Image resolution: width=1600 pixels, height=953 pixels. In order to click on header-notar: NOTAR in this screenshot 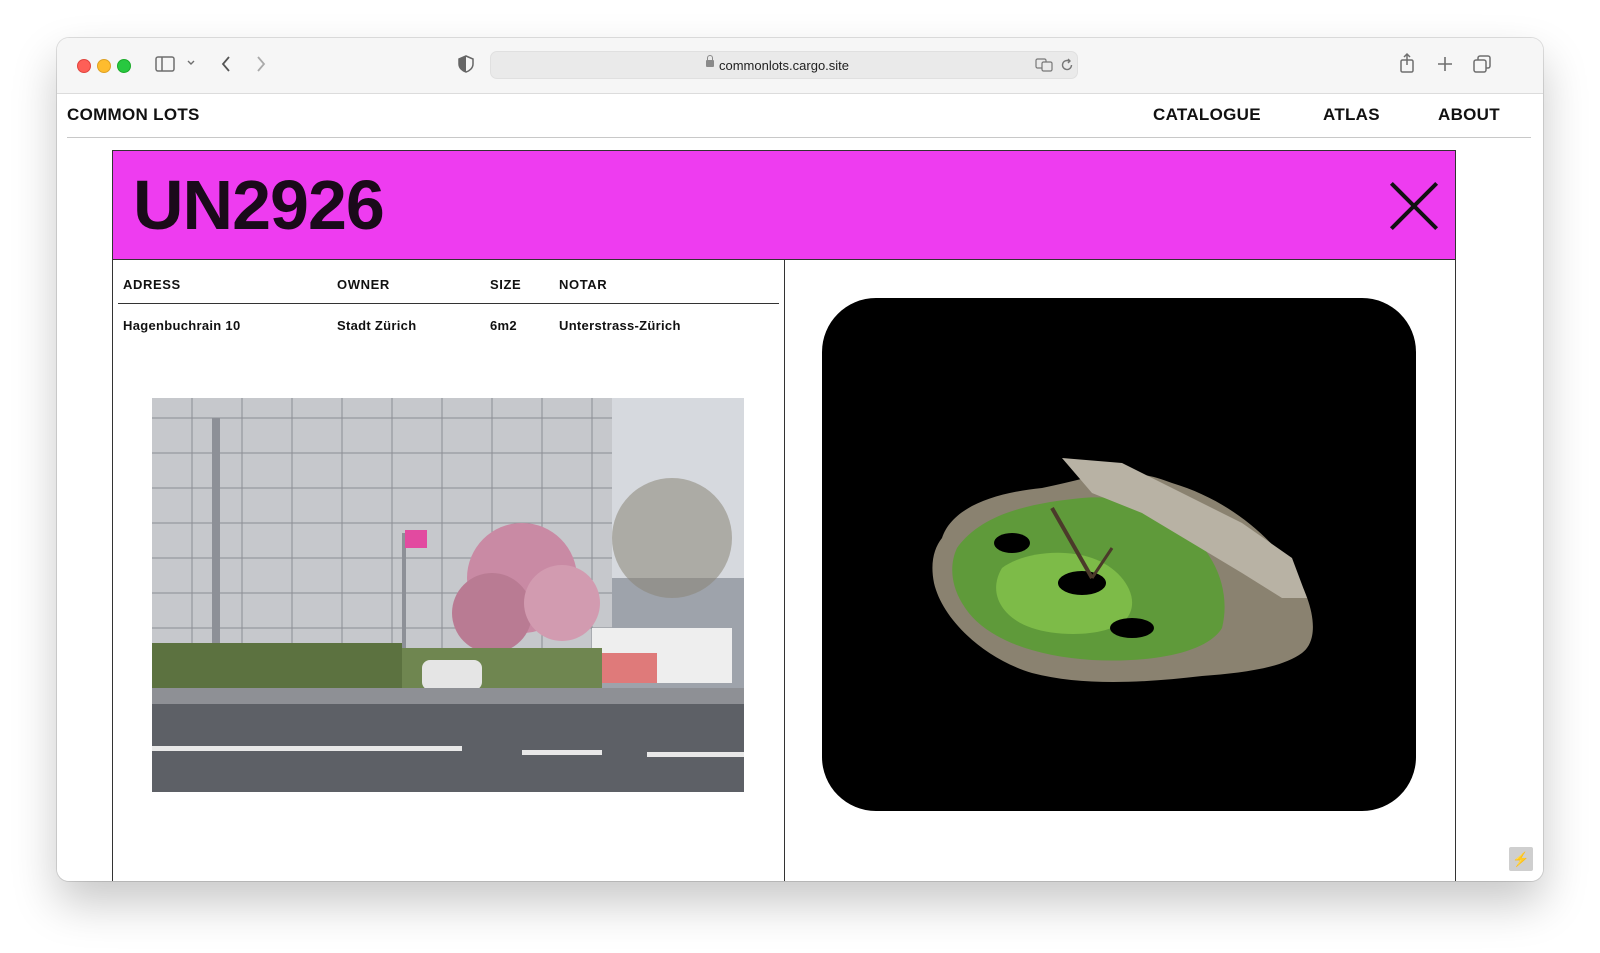, I will do `click(583, 284)`.